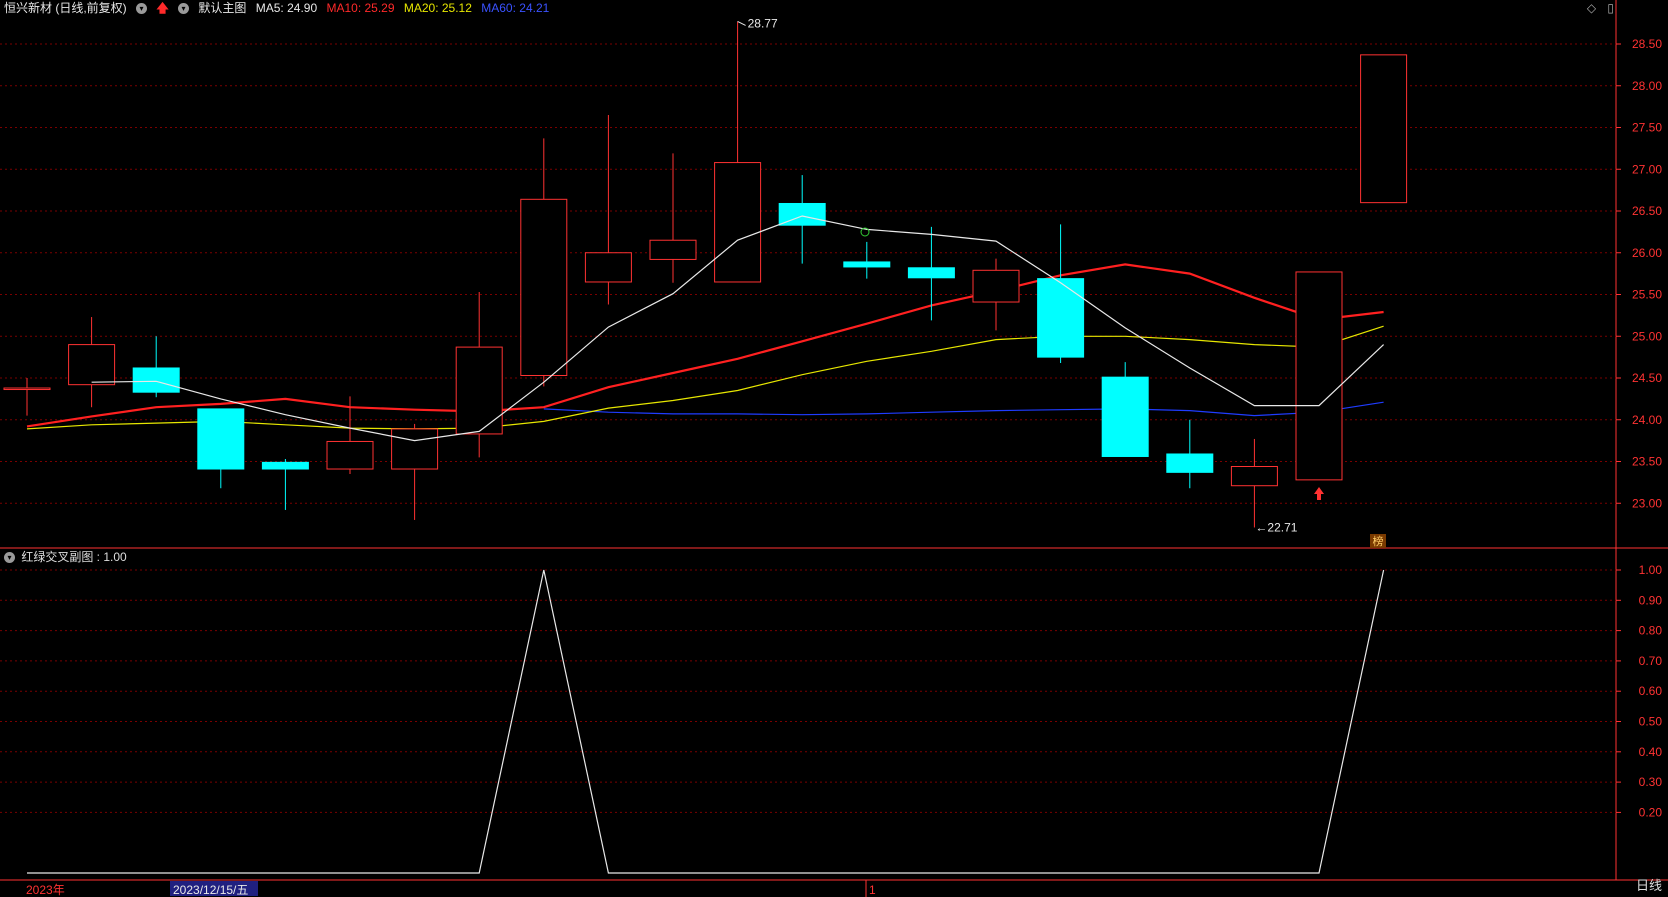 The height and width of the screenshot is (897, 1668). I want to click on month-marker: 1, so click(872, 890).